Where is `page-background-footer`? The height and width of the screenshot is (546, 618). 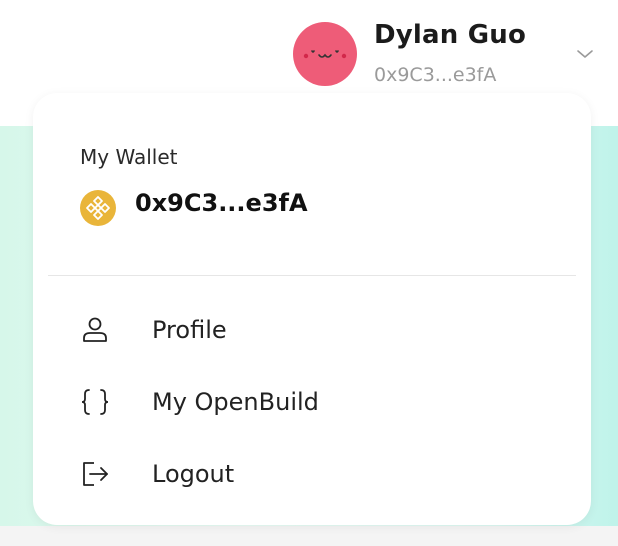 page-background-footer is located at coordinates (309, 536).